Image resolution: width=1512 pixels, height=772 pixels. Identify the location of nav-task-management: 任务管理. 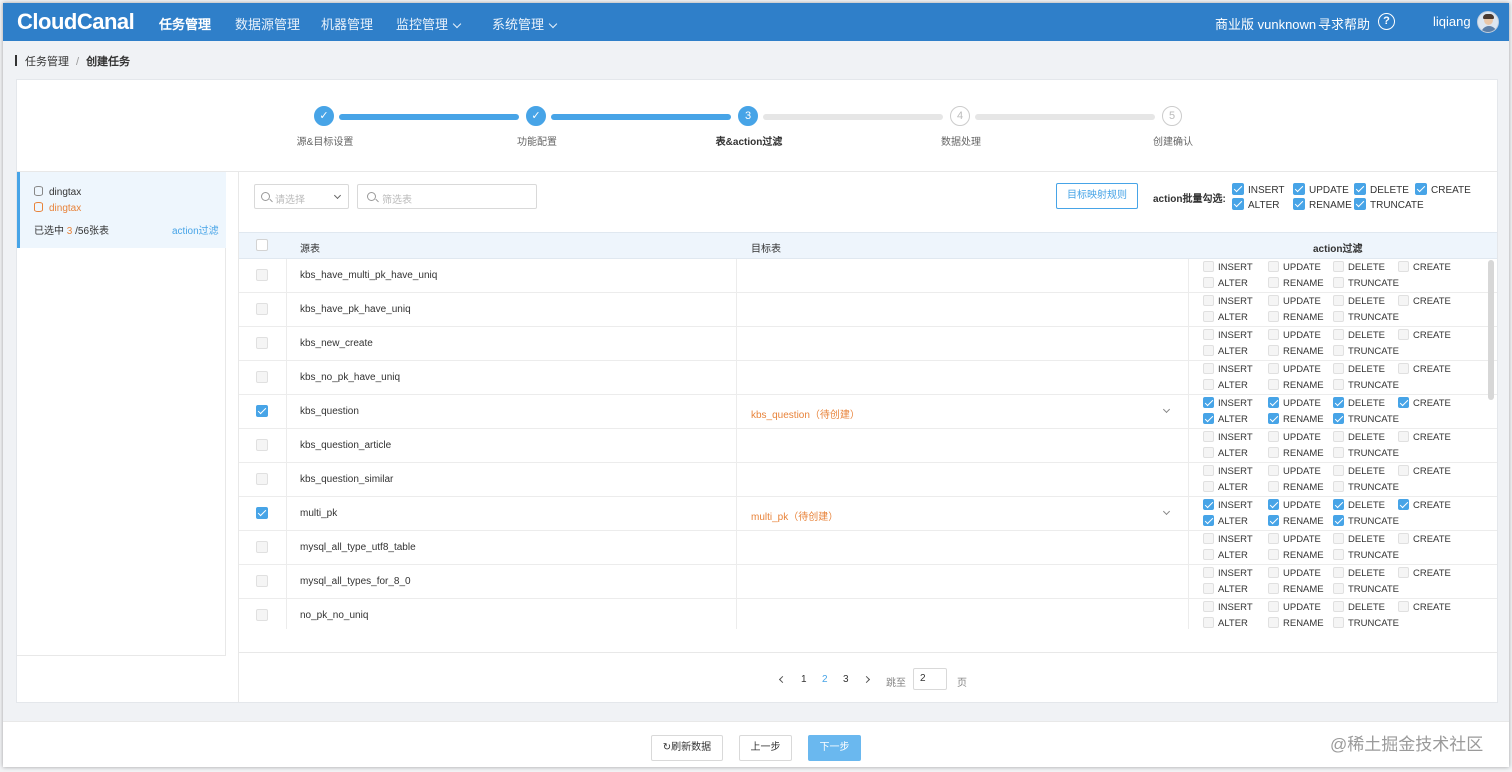
(185, 23).